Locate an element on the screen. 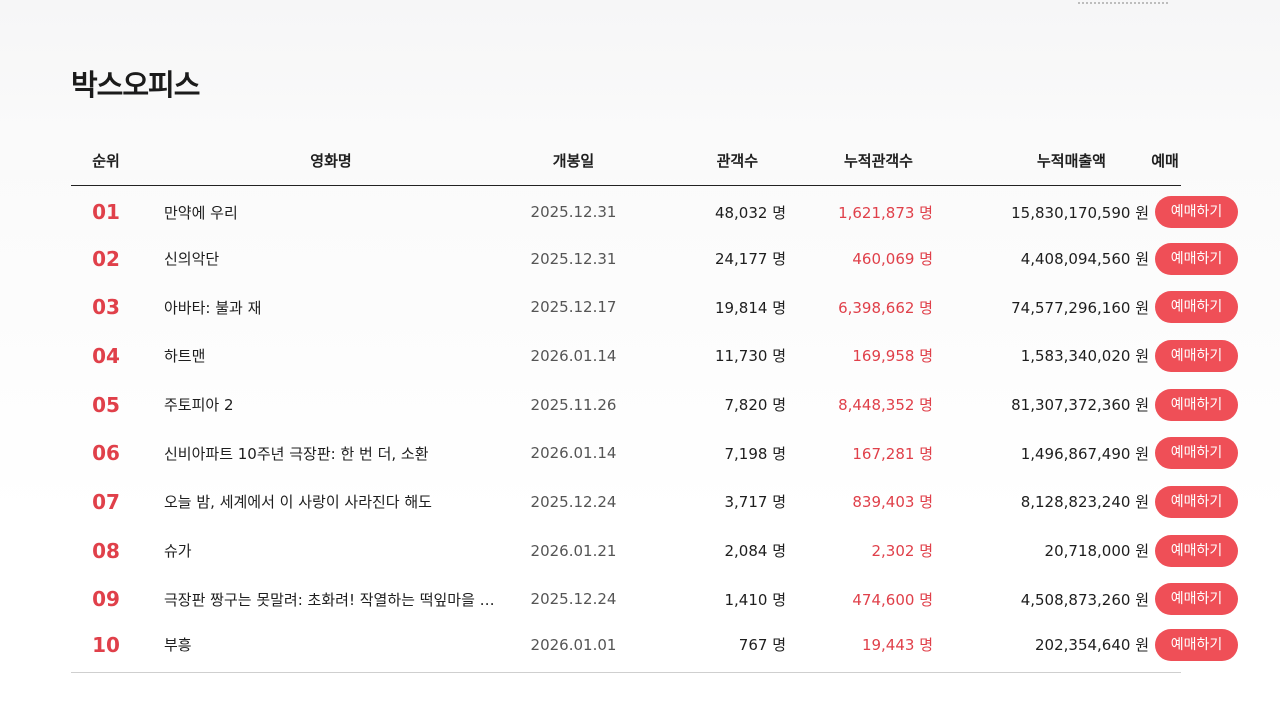 Image resolution: width=1280 pixels, height=718 pixels. cumulative-revenue: 1,496,867,490 원 is located at coordinates (1084, 453).